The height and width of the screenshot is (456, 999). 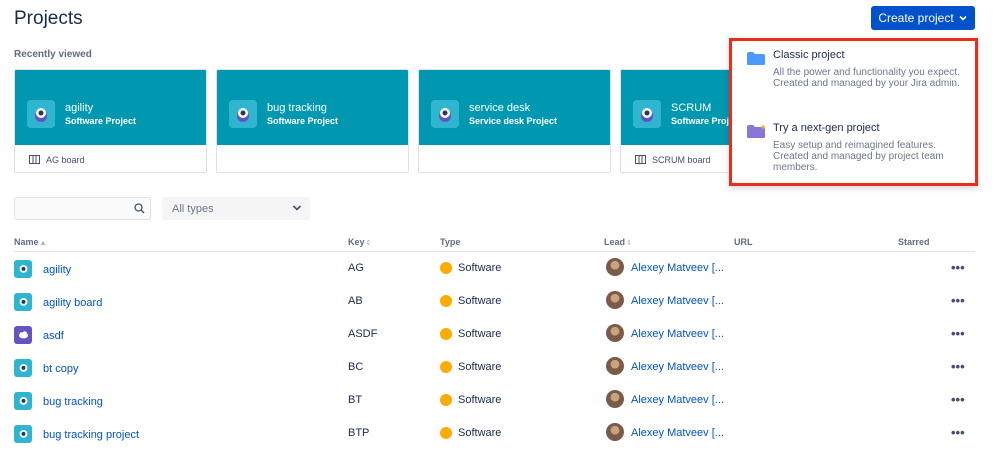 What do you see at coordinates (809, 55) in the screenshot?
I see `classic-project-title: Classic project` at bounding box center [809, 55].